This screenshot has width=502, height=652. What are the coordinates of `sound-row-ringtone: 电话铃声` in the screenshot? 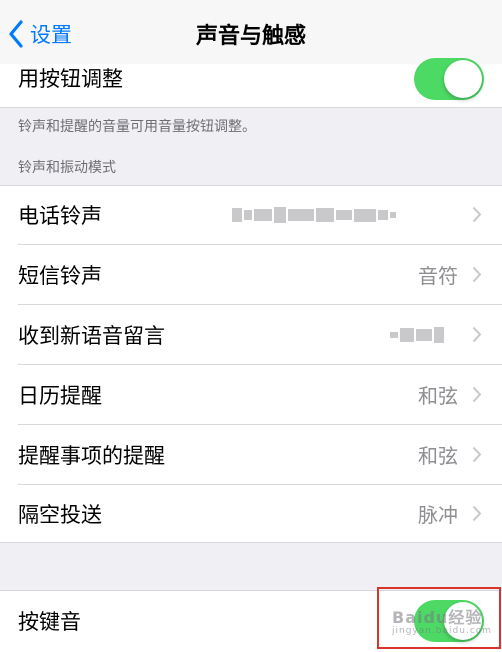 It's located at (251, 214).